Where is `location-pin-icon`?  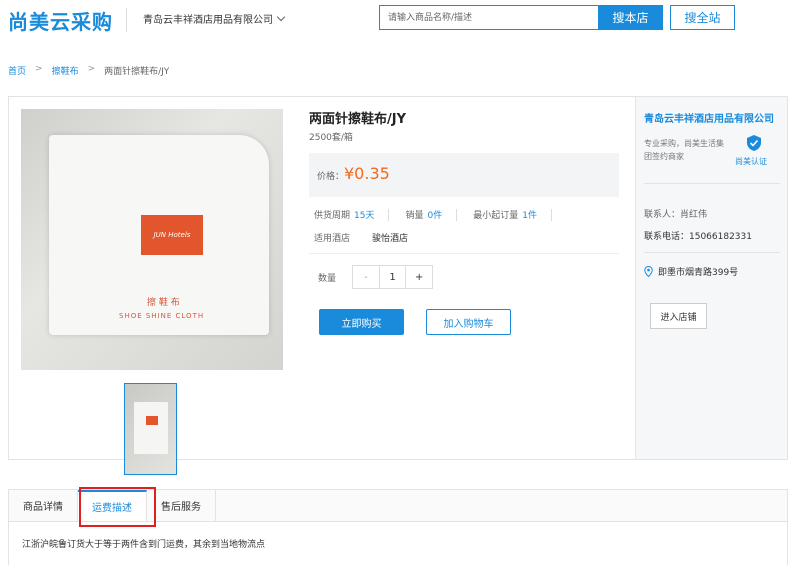 location-pin-icon is located at coordinates (648, 271).